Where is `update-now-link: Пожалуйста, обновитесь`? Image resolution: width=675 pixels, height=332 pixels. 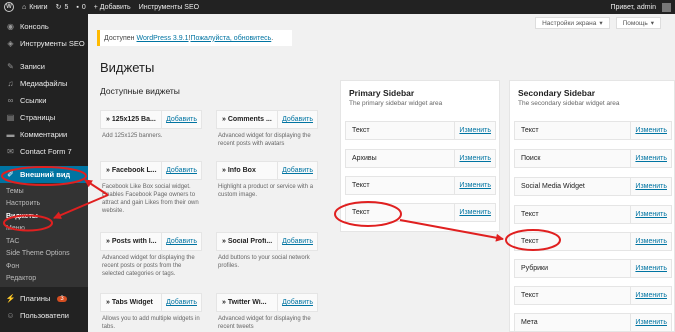
update-now-link: Пожалуйста, обновитесь is located at coordinates (230, 38).